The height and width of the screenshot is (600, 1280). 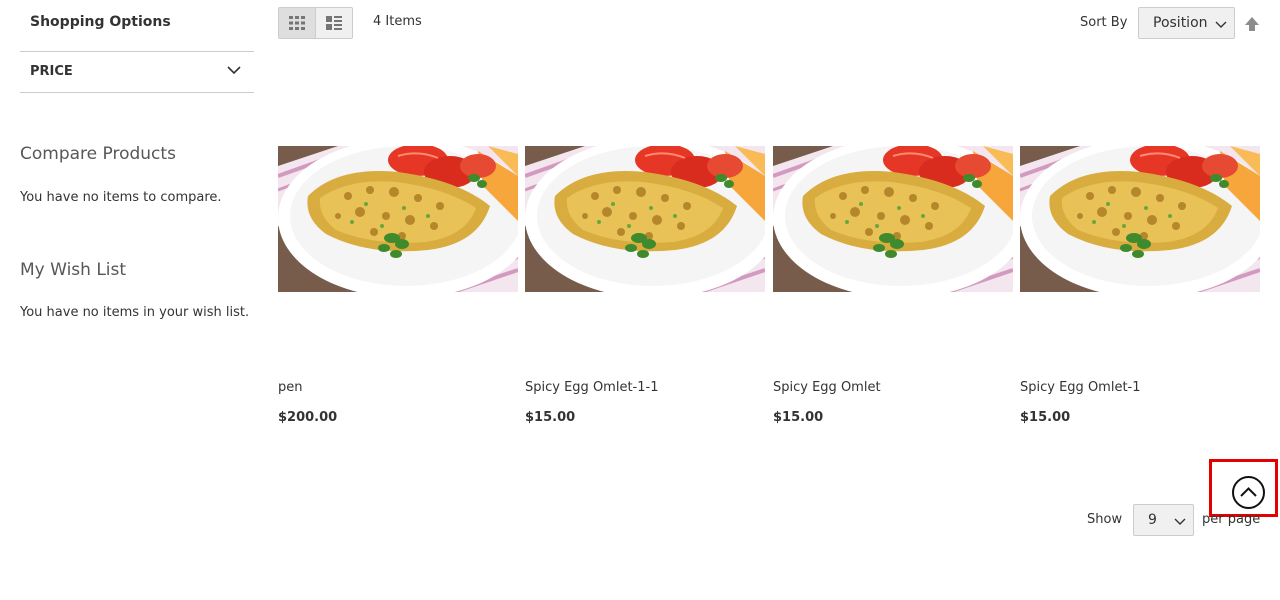 I want to click on product-item: Spicy Egg Omlet-1-1 $15.00, so click(x=645, y=285).